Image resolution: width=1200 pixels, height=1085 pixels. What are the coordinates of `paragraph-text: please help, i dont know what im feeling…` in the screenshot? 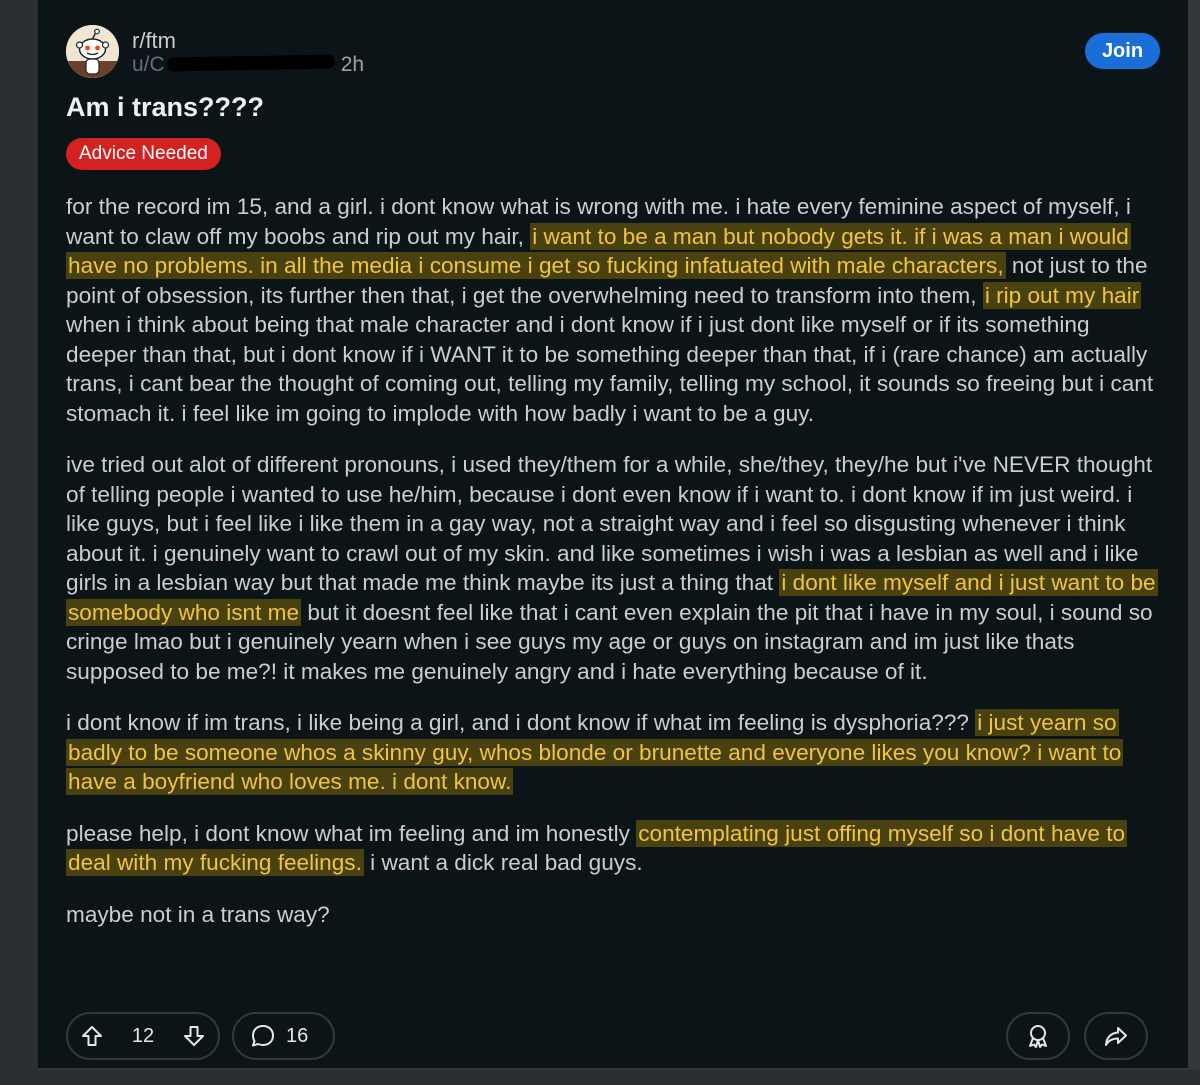 It's located at (351, 833).